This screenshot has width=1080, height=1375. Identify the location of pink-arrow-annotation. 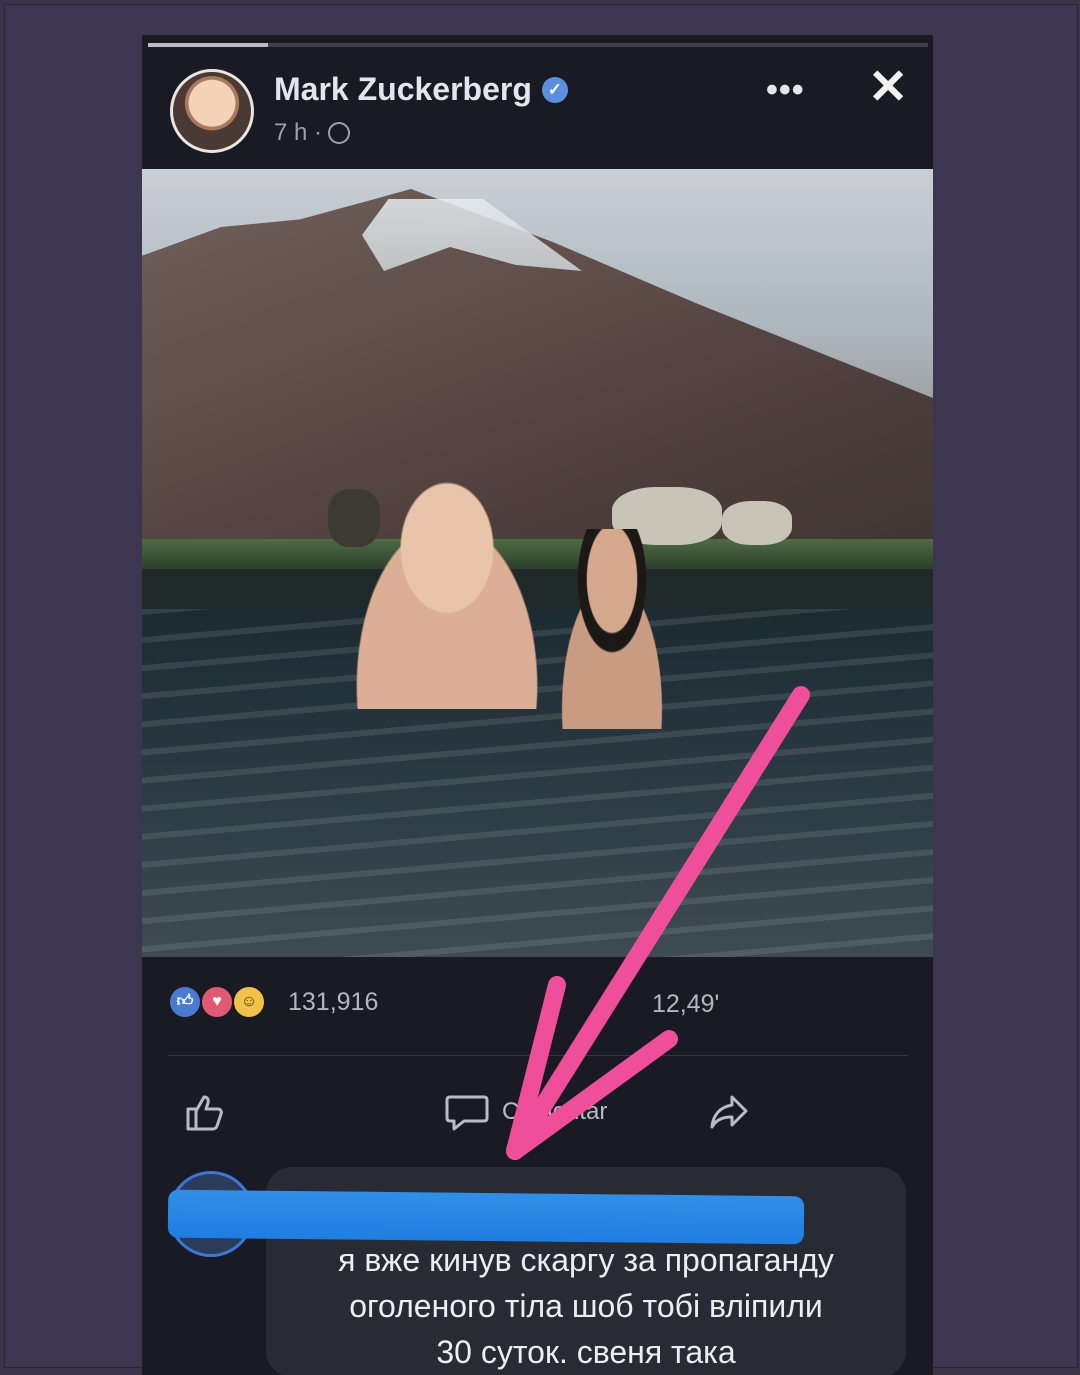
(658, 923).